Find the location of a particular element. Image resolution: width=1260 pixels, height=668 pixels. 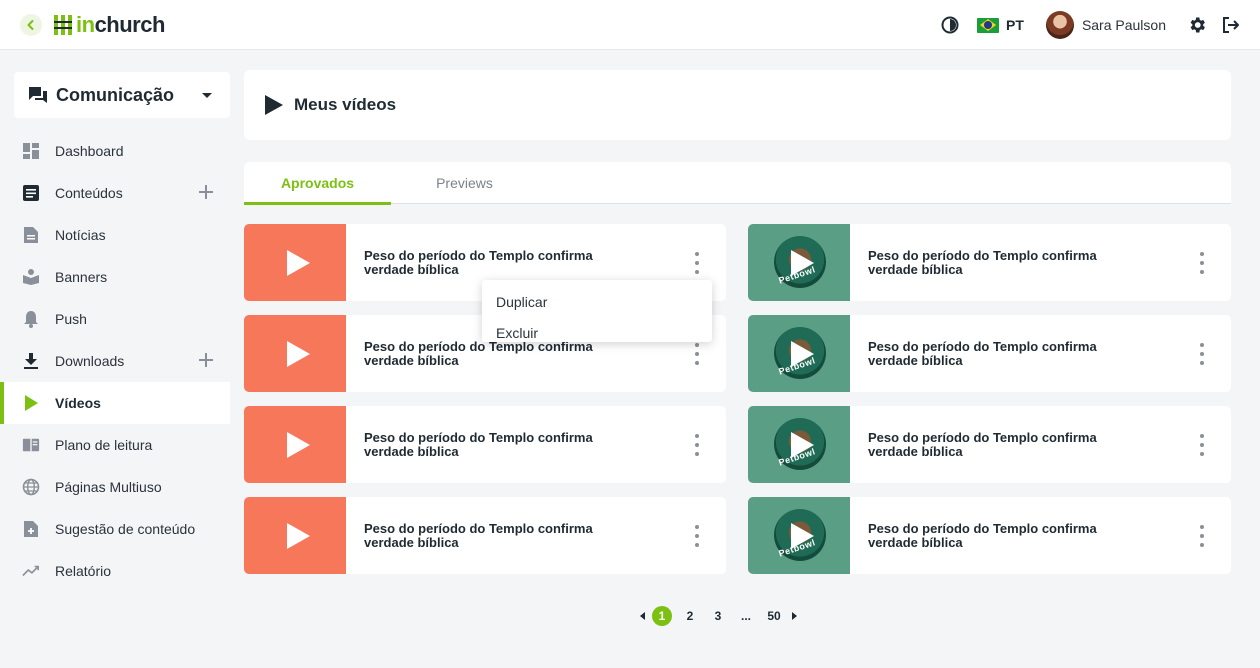

previous-page-button is located at coordinates (642, 616).